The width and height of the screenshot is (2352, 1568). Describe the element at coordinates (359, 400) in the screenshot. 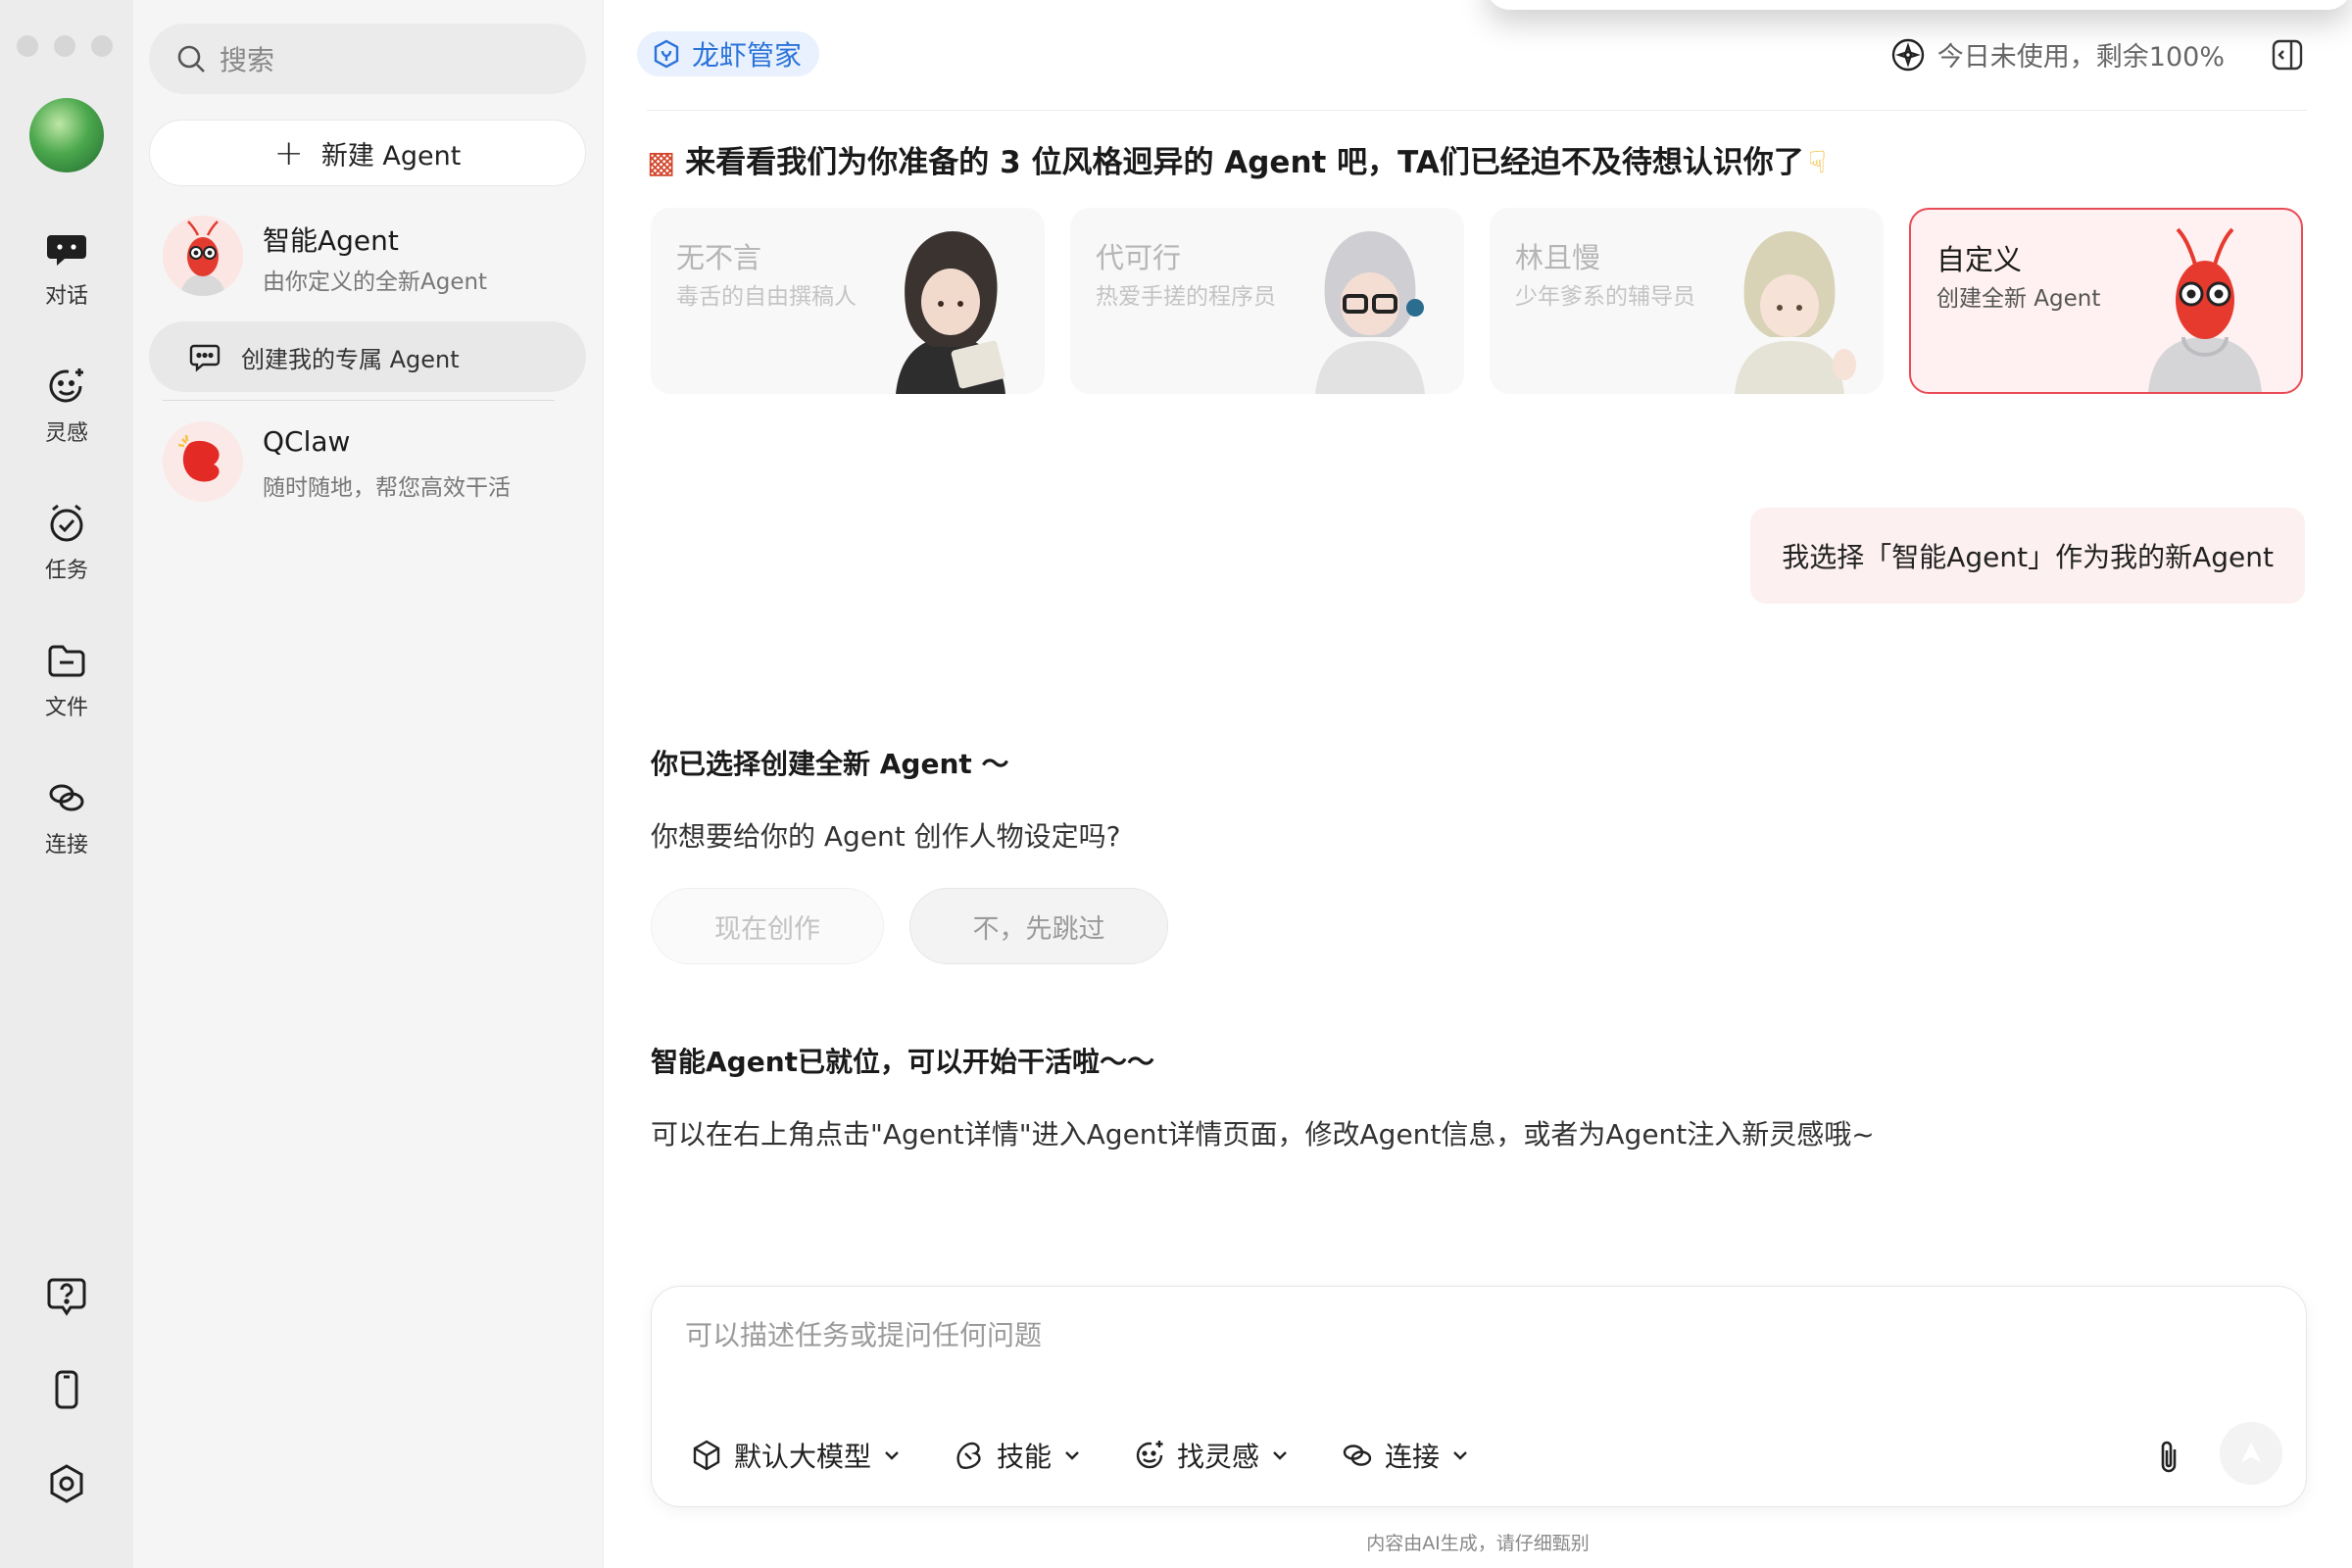

I see `divider` at that location.